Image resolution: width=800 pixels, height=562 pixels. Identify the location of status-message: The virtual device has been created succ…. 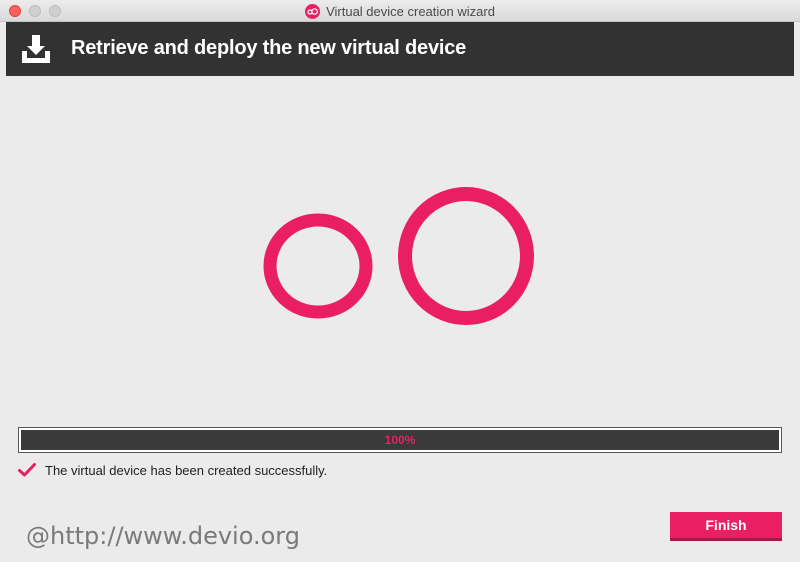
(172, 470).